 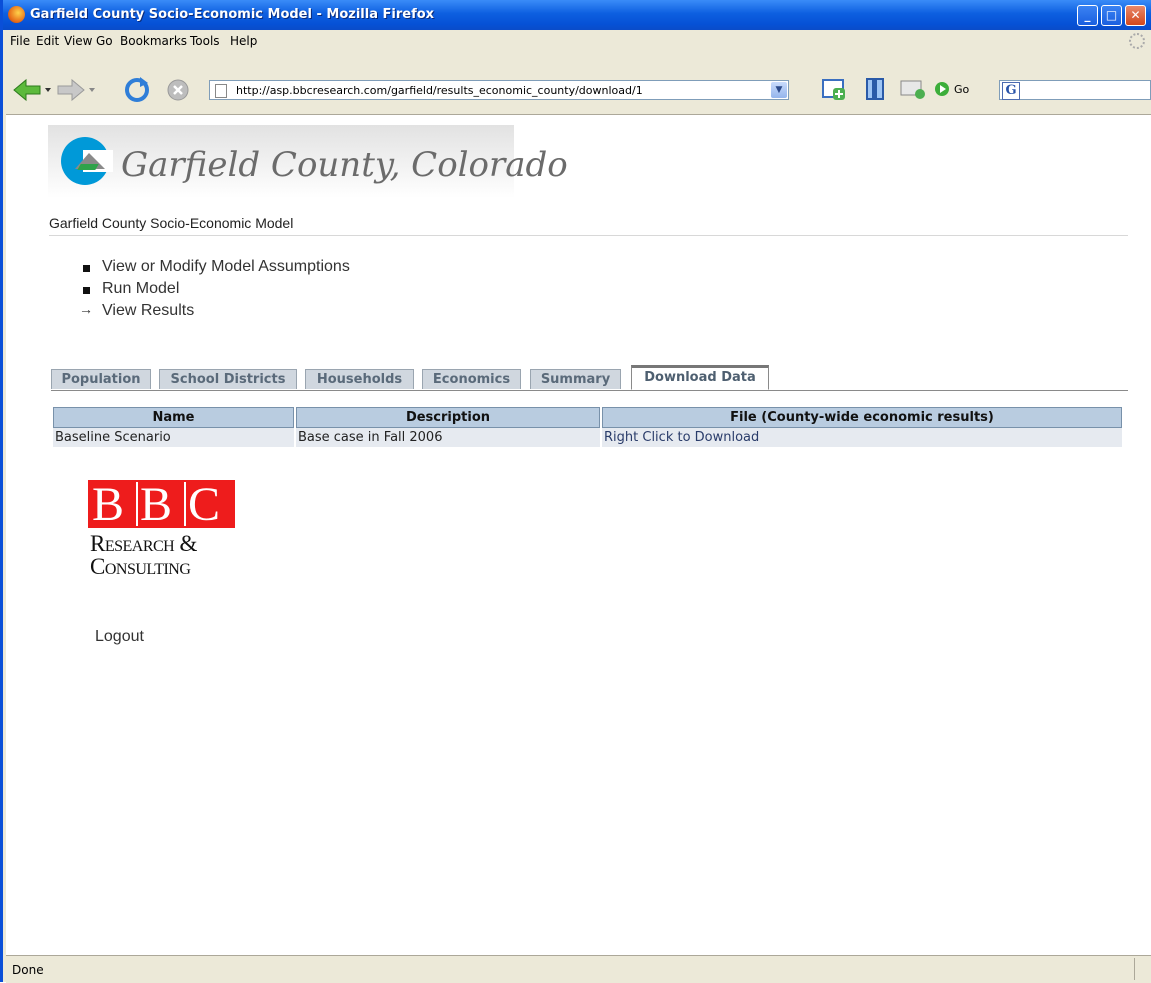 What do you see at coordinates (20, 41) in the screenshot?
I see `menu-file: File` at bounding box center [20, 41].